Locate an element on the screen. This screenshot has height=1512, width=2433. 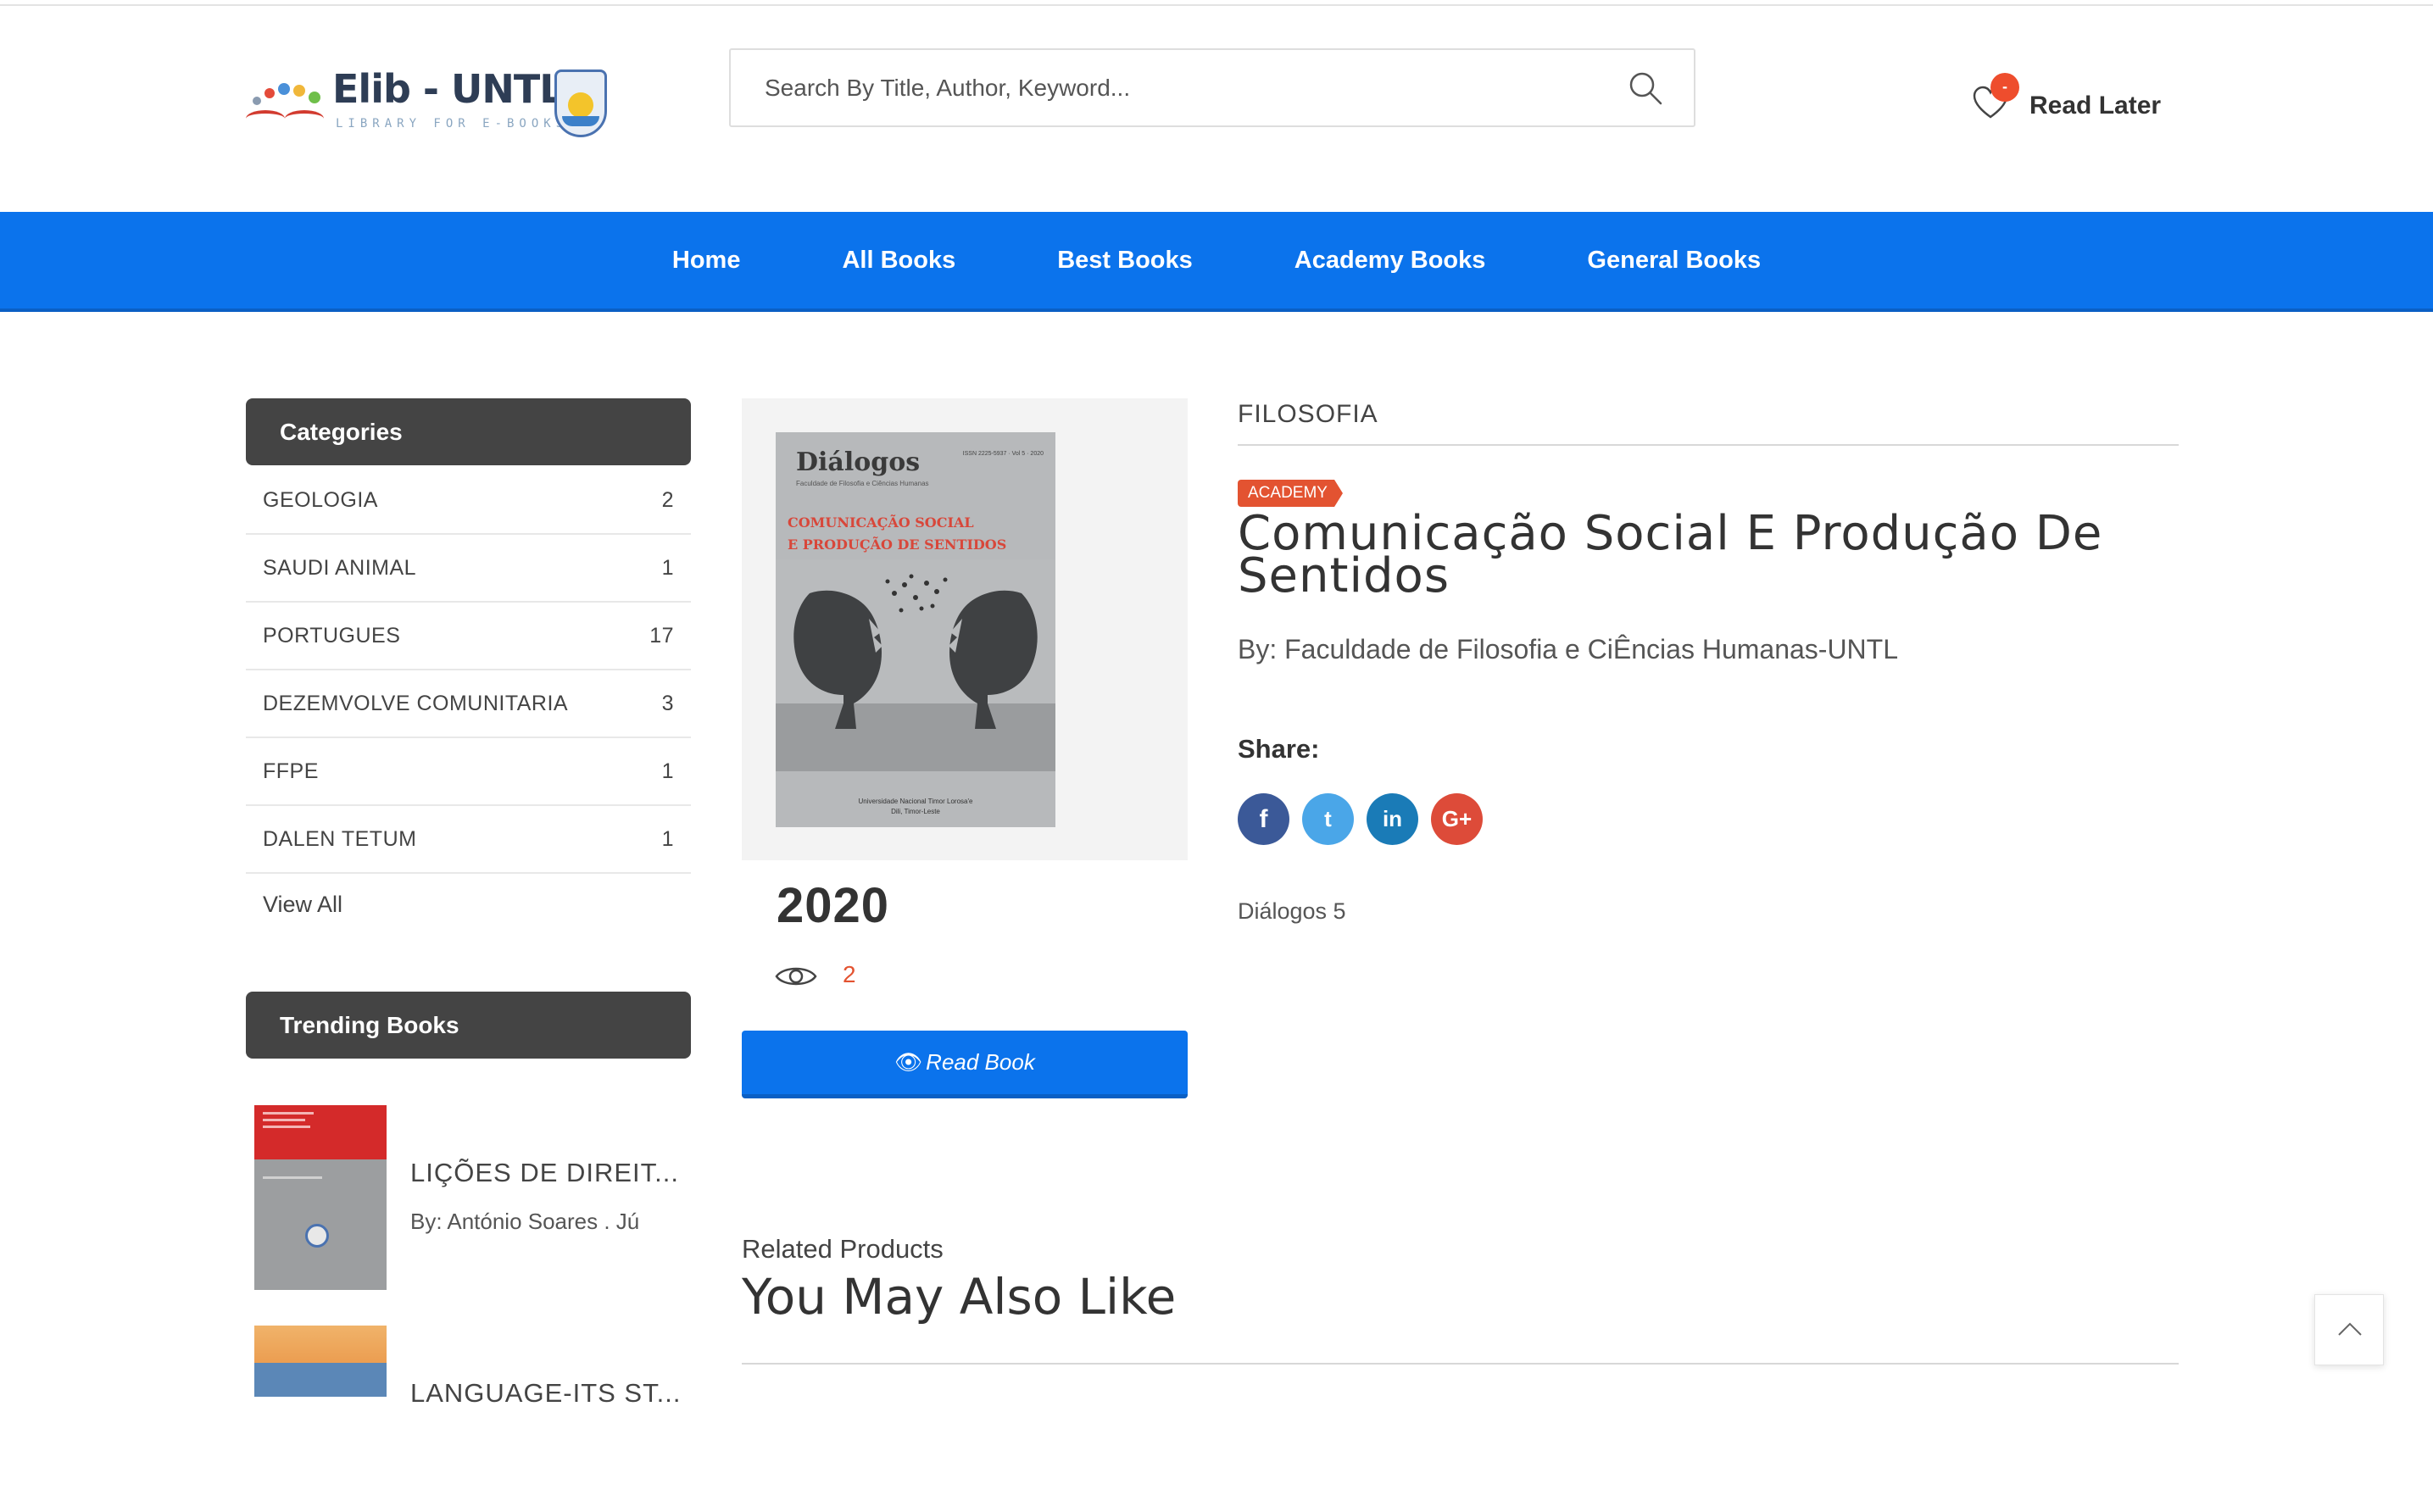
category-name: DALEN TETUM is located at coordinates (340, 838).